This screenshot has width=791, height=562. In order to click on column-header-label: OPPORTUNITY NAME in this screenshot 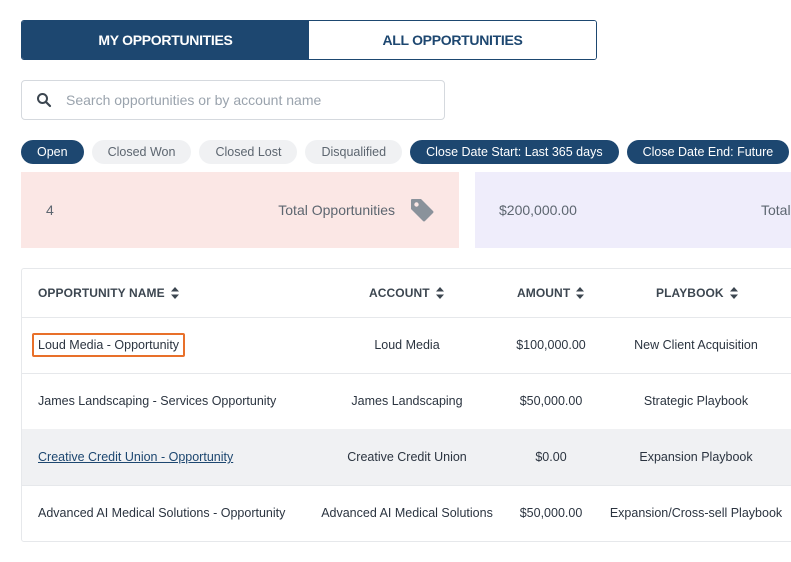, I will do `click(101, 293)`.